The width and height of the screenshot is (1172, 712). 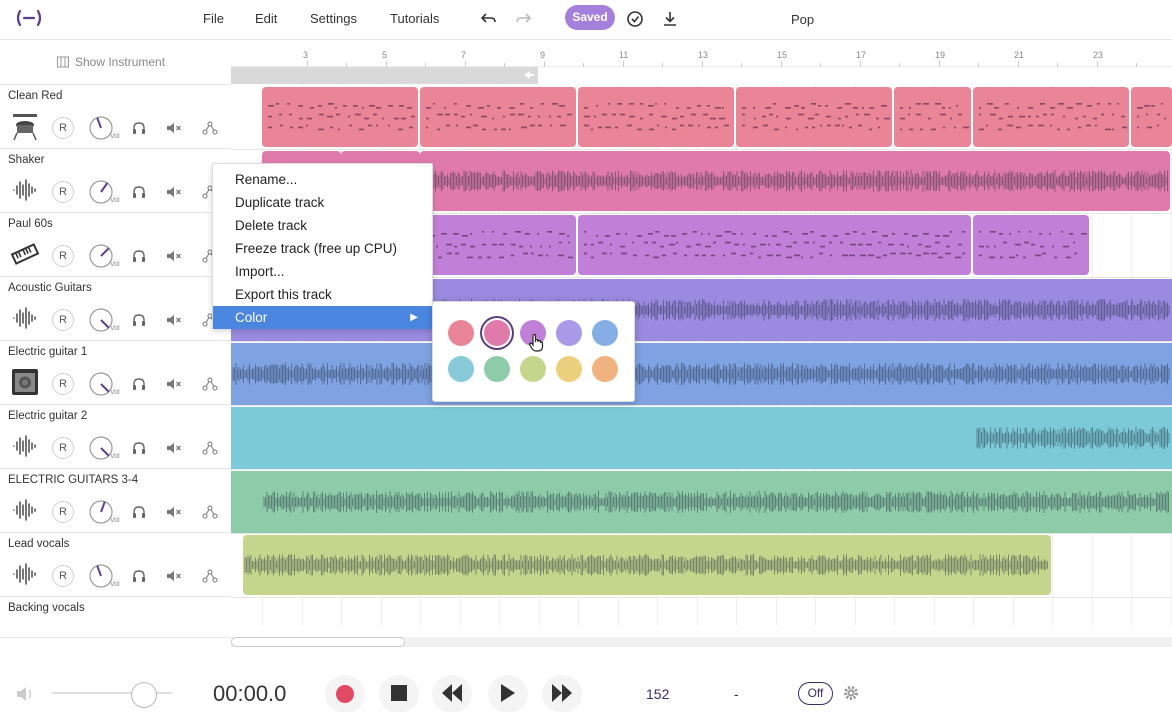 What do you see at coordinates (115, 309) in the screenshot?
I see `track-header: Acoustic Guitars R Vol` at bounding box center [115, 309].